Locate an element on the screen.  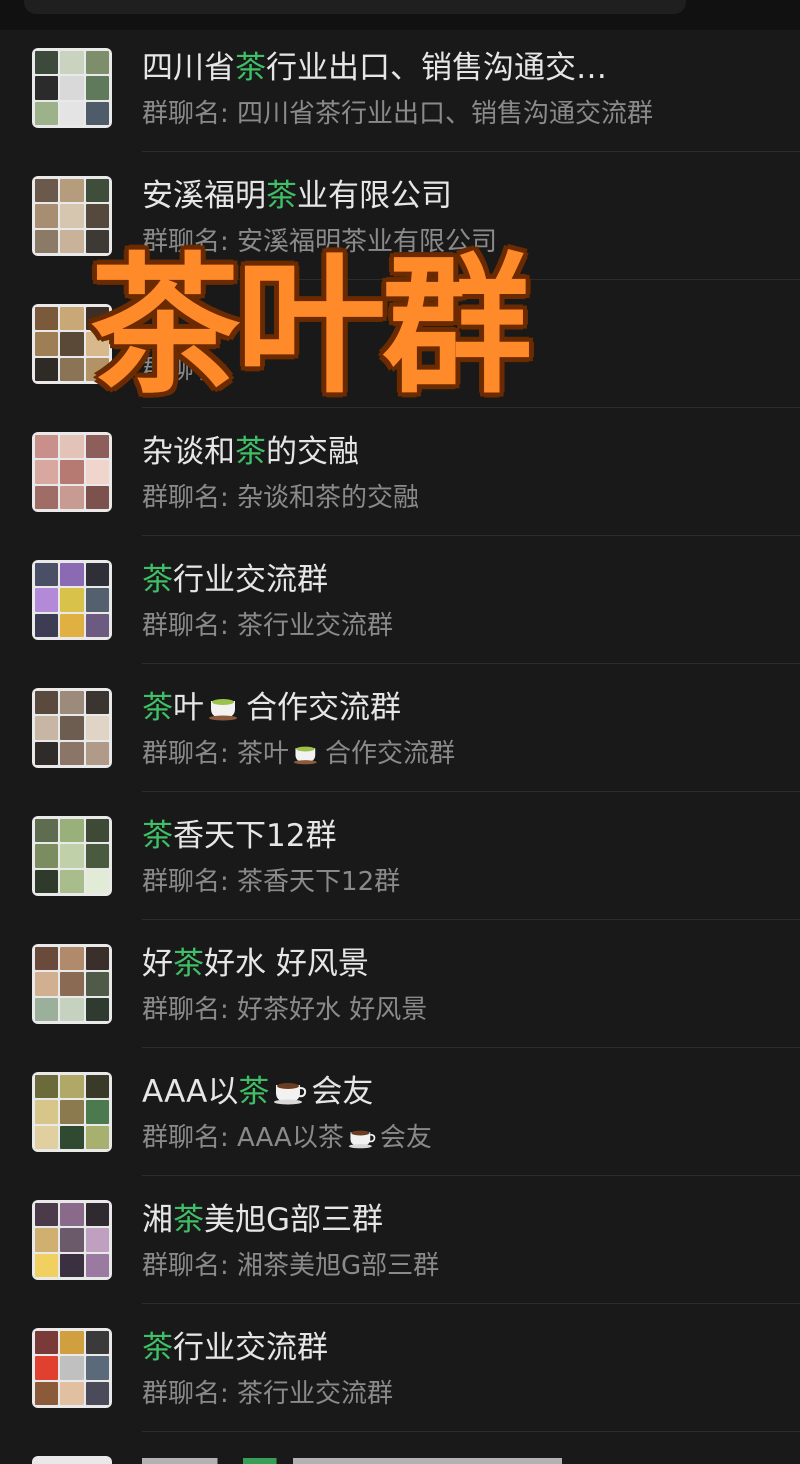
subtitle-name: 茶叶 is located at coordinates (263, 754).